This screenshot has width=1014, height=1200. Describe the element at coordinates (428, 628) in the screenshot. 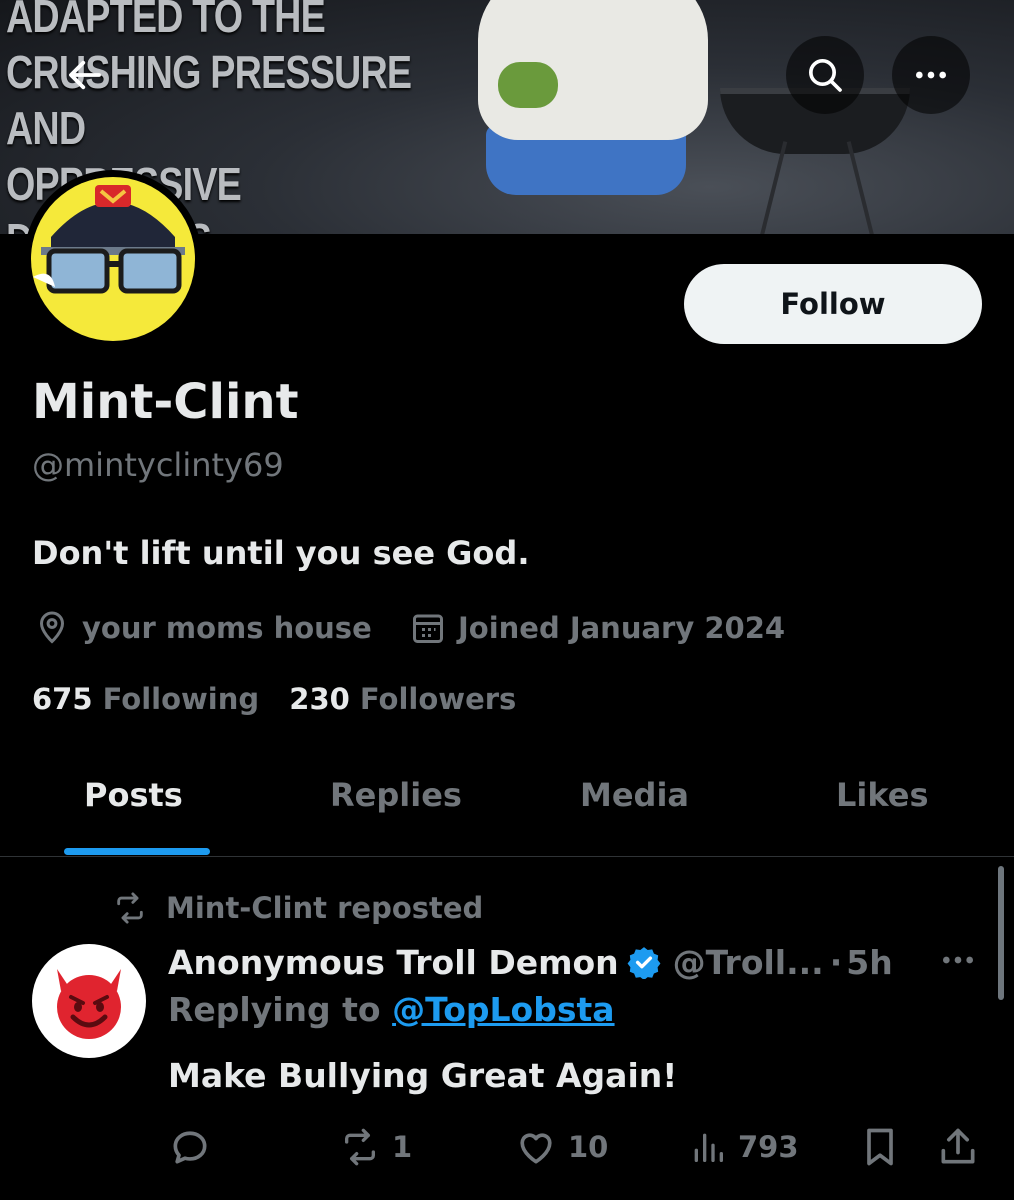

I see `calendar-icon` at that location.